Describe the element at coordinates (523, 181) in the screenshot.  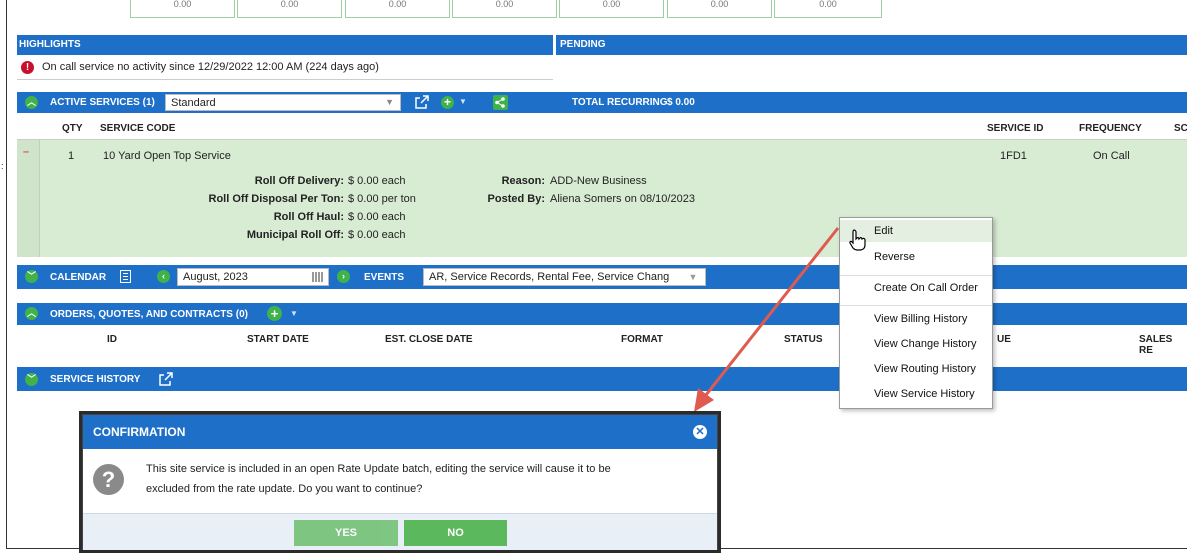
I see `reason-label: Reason:` at that location.